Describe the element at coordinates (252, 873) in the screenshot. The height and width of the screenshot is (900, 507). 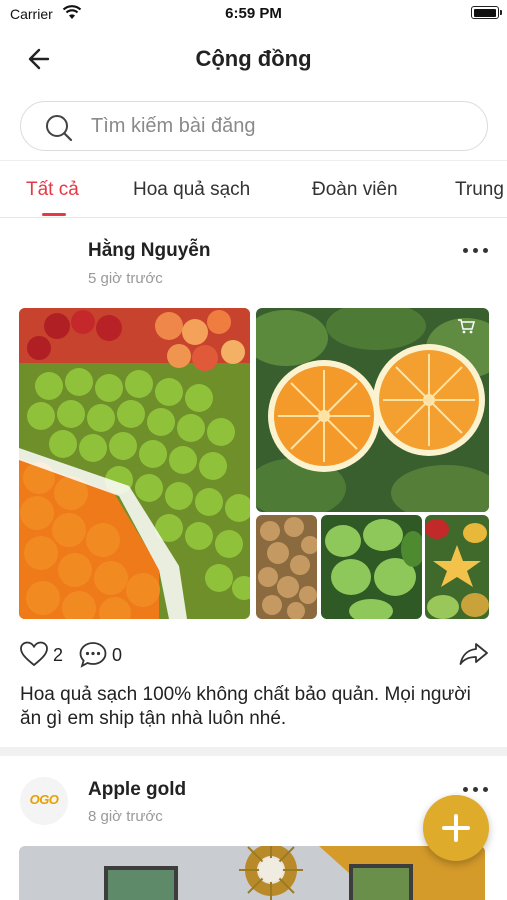
I see `post-photo` at that location.